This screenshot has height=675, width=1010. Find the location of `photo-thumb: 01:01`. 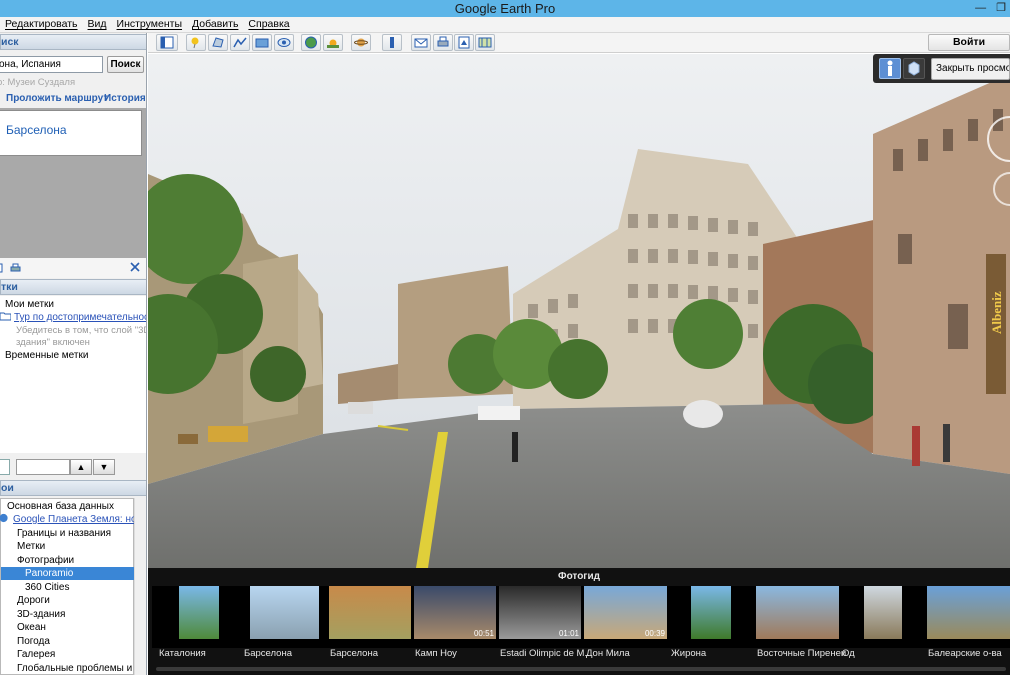

photo-thumb: 01:01 is located at coordinates (540, 612).